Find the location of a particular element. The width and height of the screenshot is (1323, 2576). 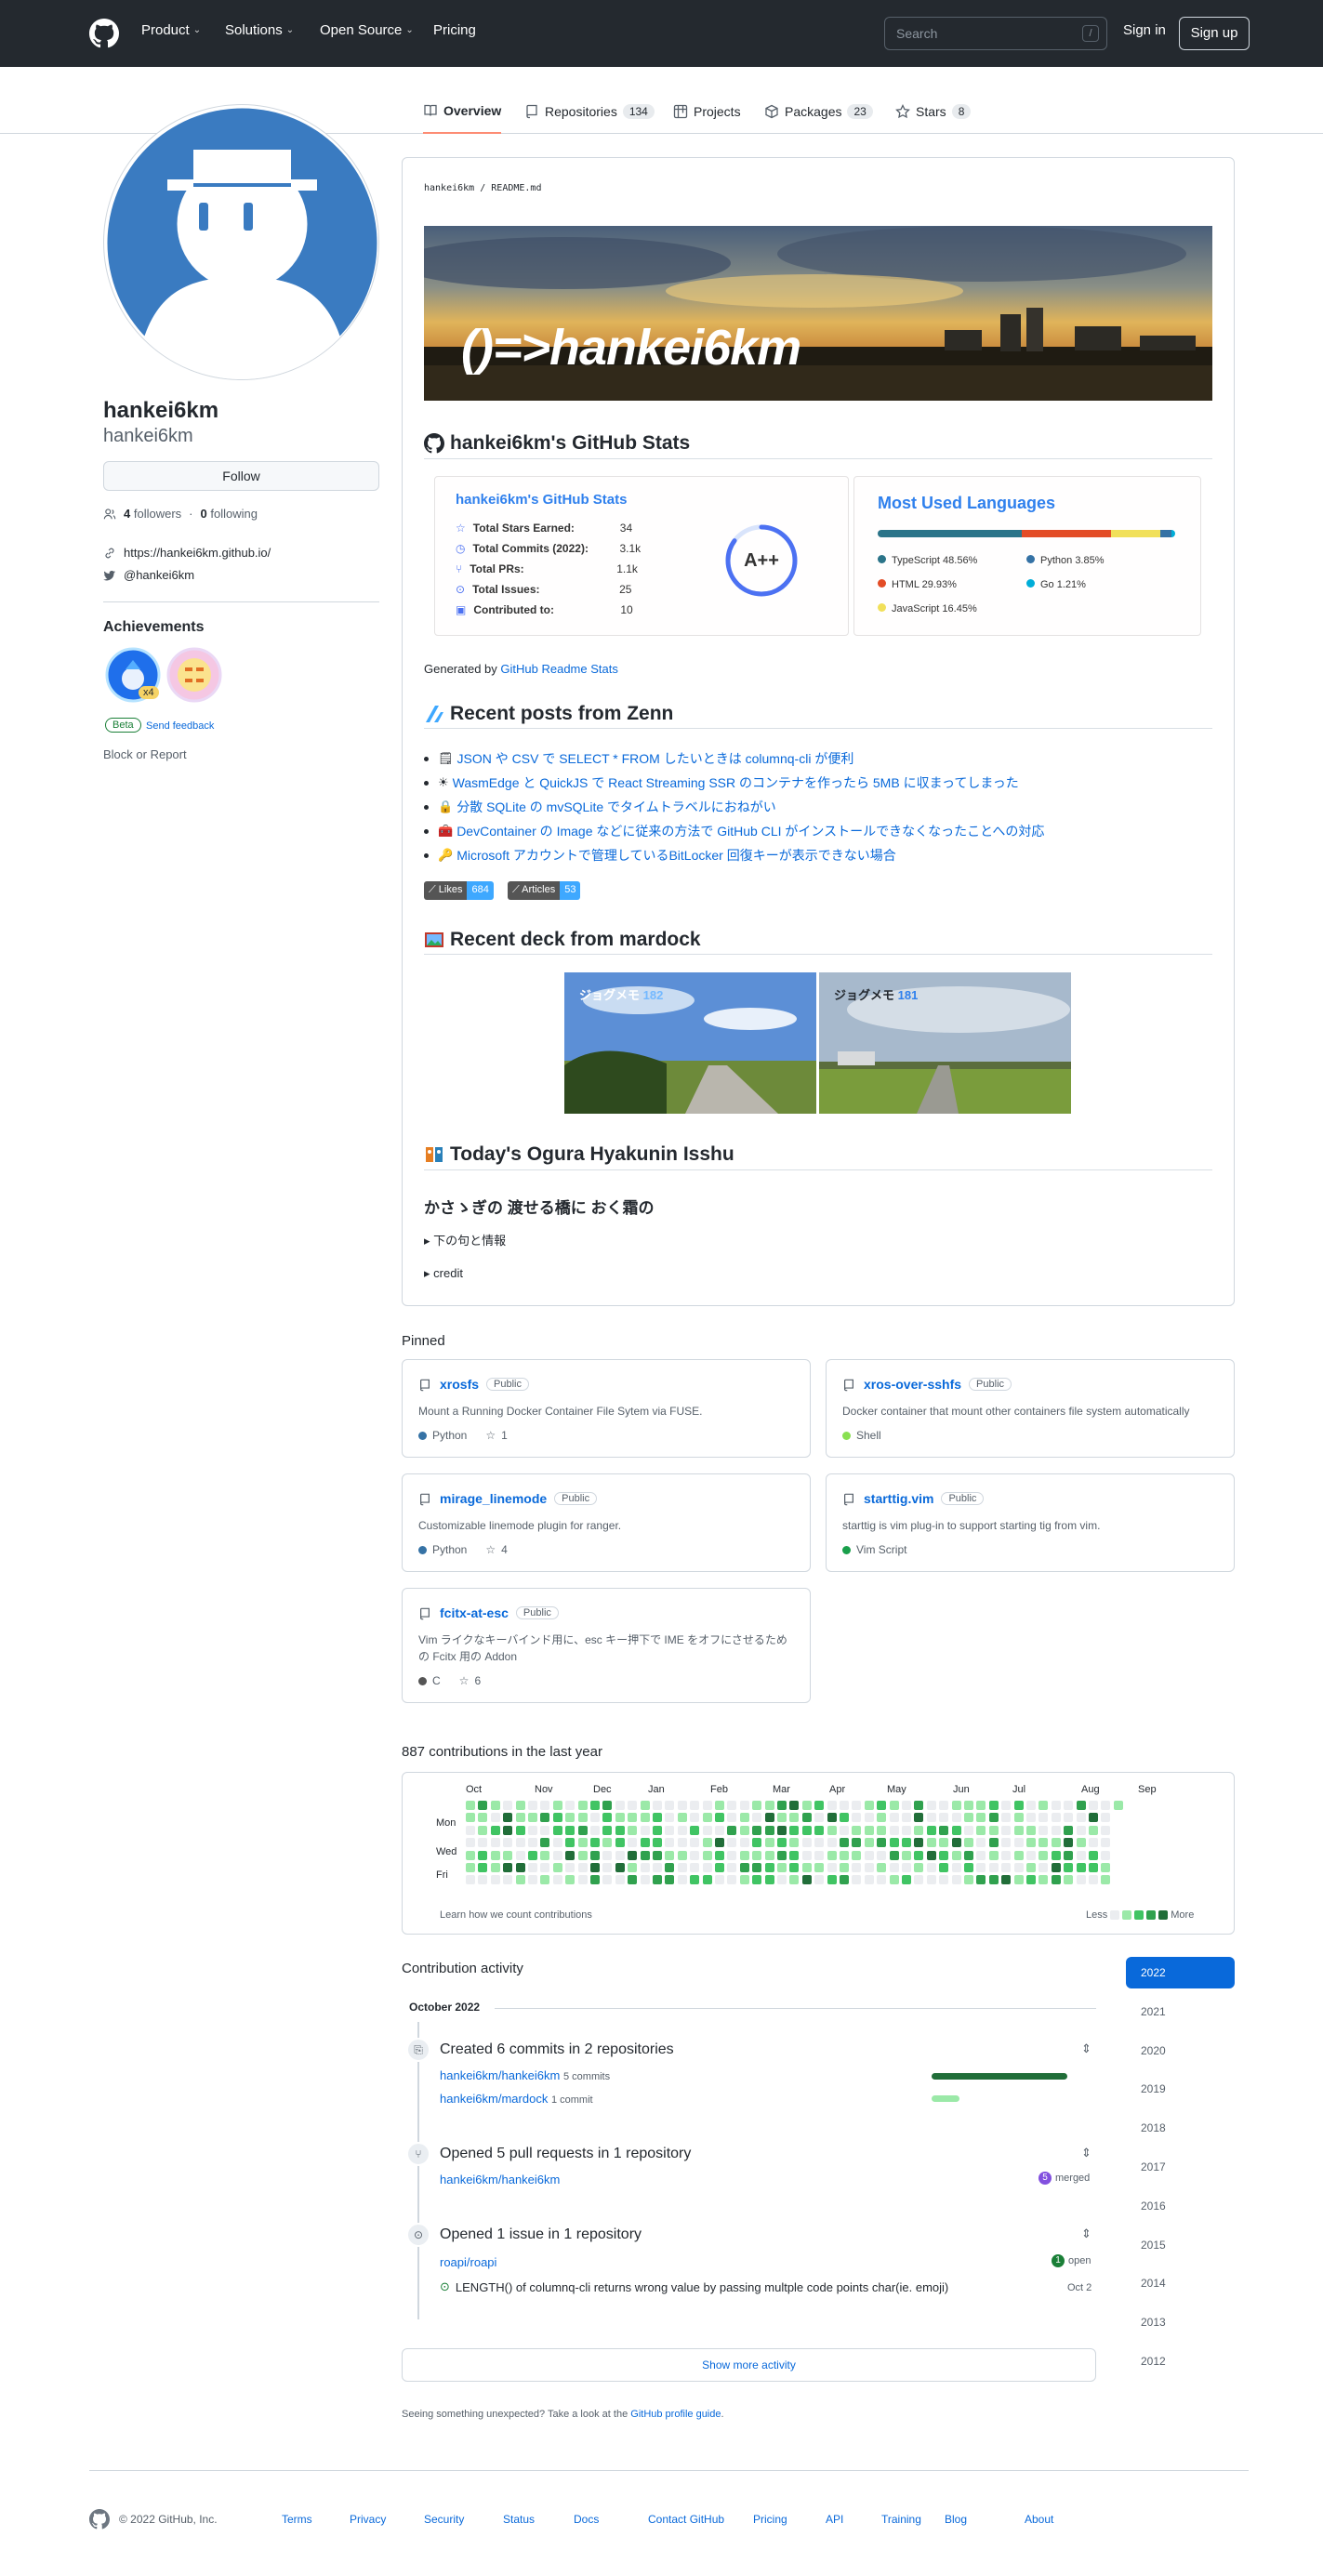

footer-link-docs: Docs is located at coordinates (587, 2519).